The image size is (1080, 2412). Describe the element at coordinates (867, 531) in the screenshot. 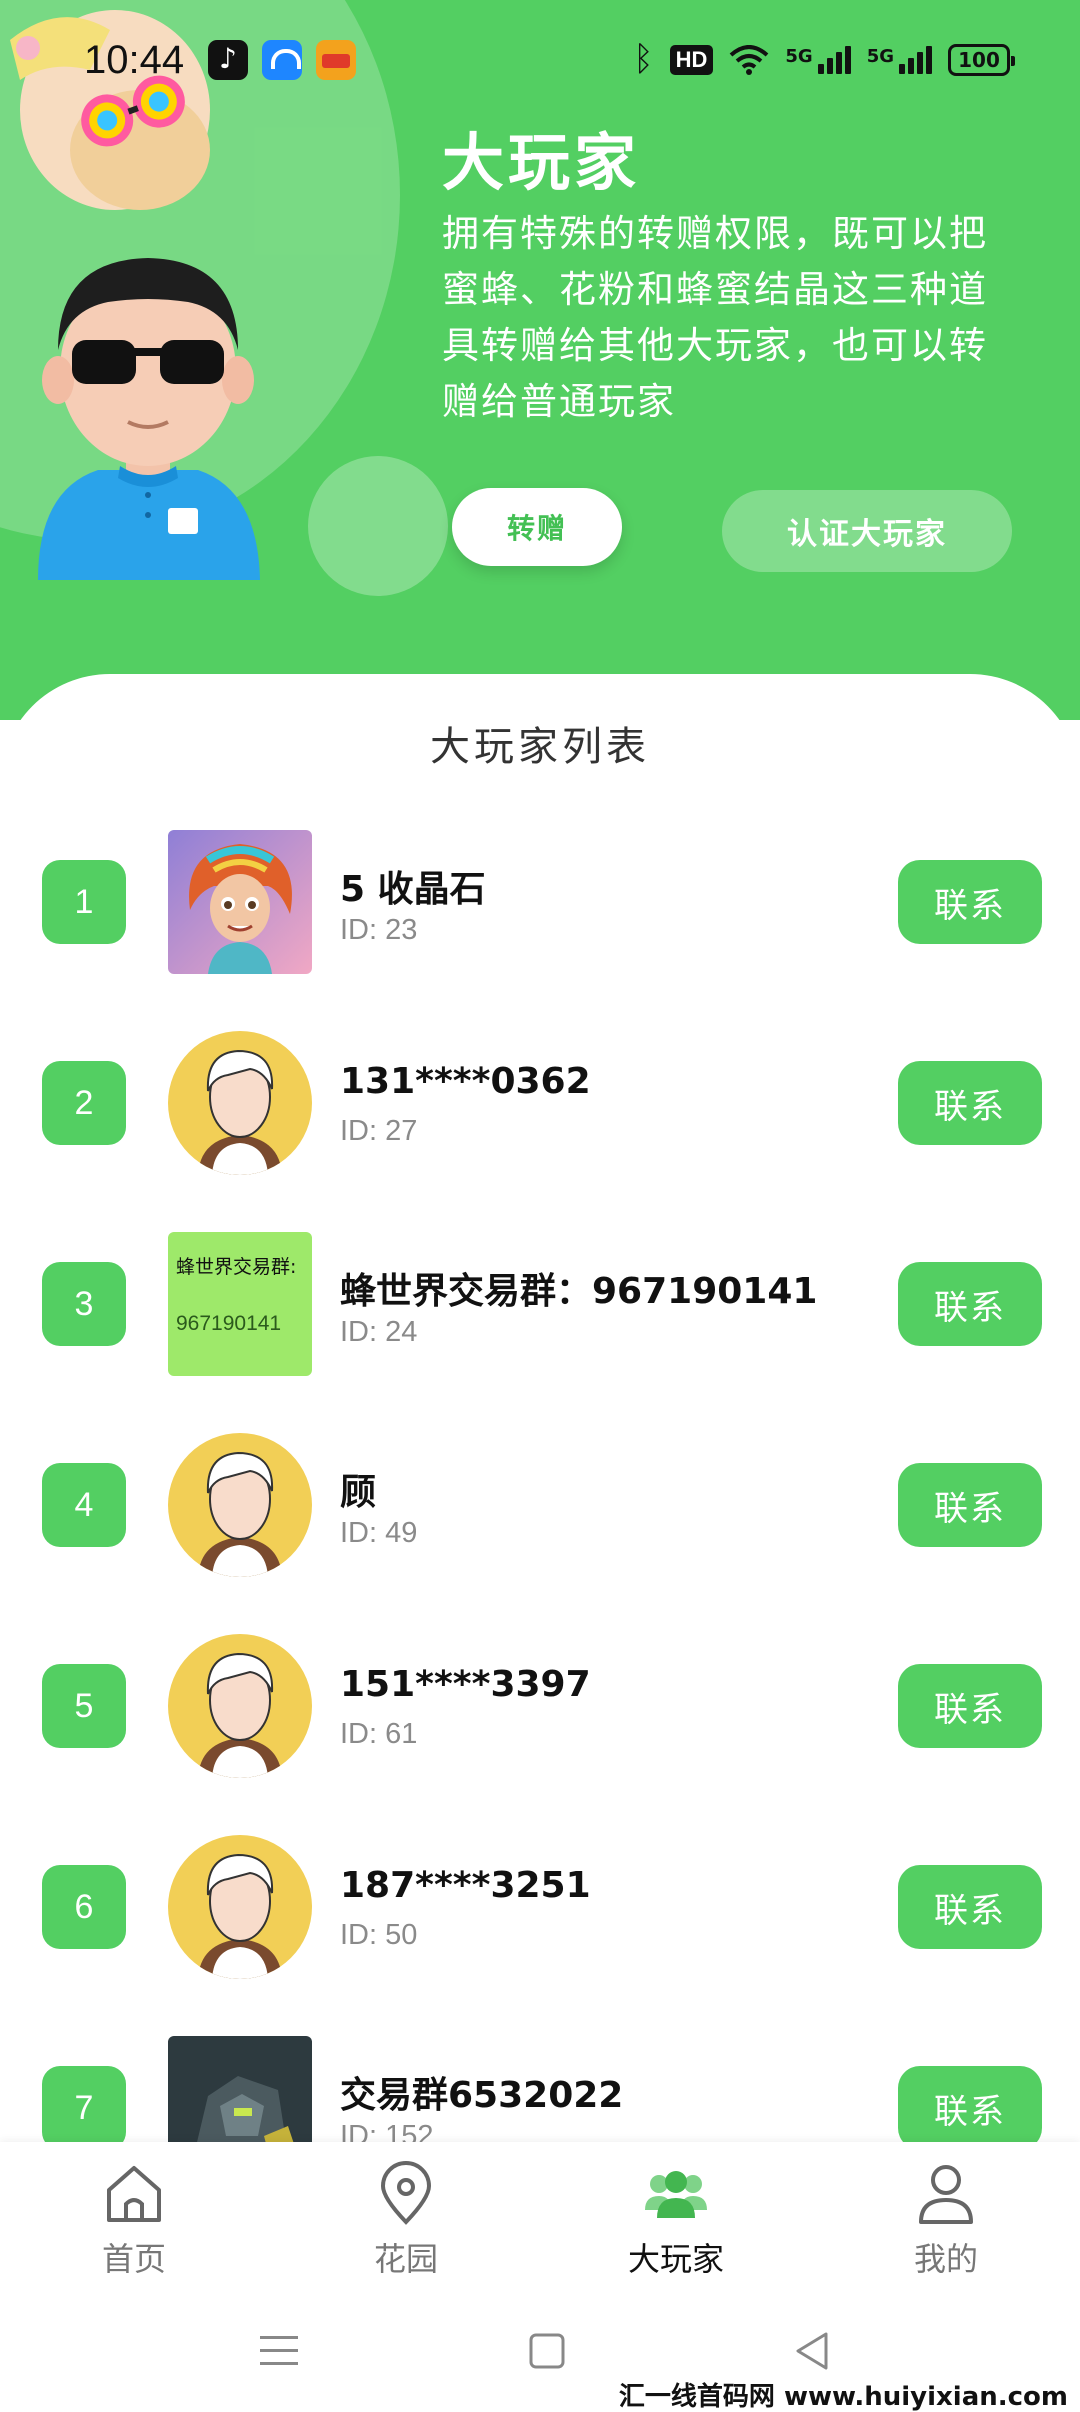

I see `verify-player-button: 认证大玩家` at that location.